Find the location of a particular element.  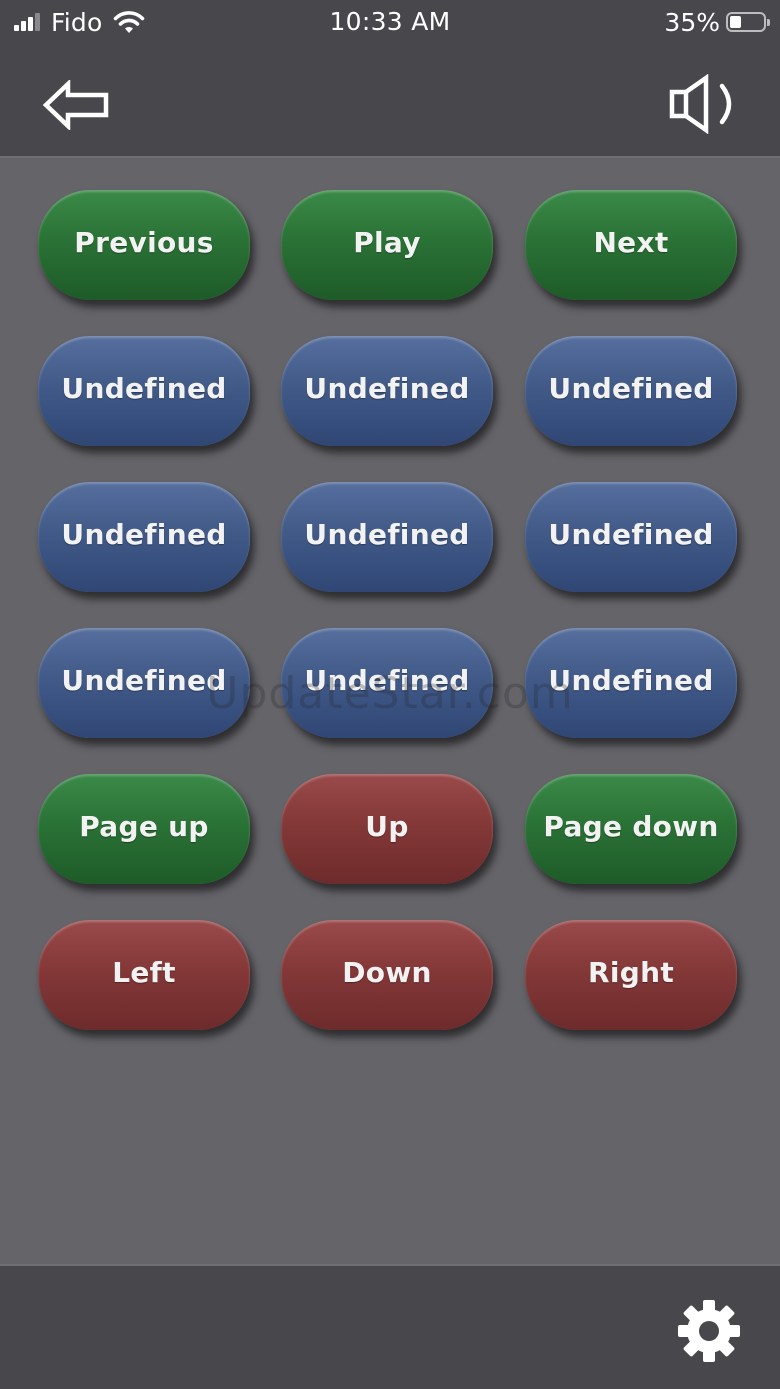

back-arrow-icon is located at coordinates (75, 105).